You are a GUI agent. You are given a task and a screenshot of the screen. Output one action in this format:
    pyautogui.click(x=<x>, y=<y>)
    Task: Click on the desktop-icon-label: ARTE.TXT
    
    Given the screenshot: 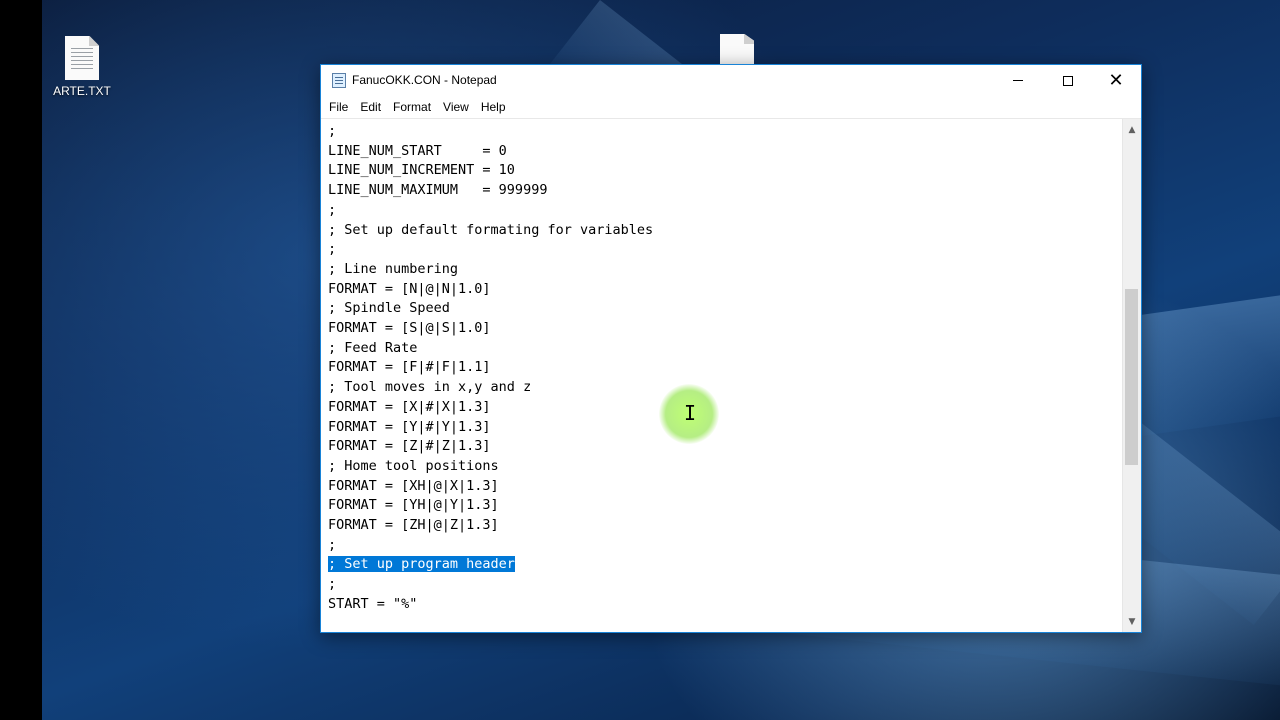 What is the action you would take?
    pyautogui.click(x=82, y=91)
    